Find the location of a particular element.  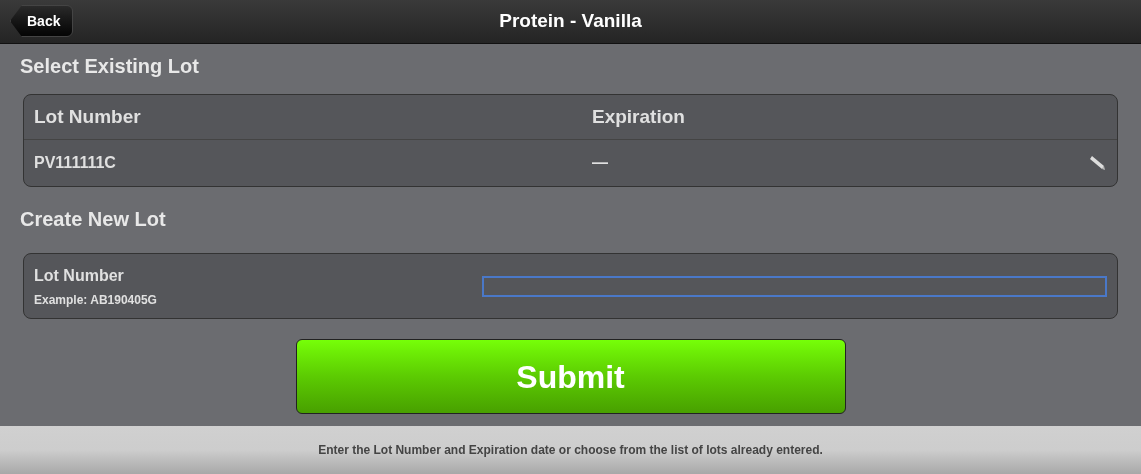

field-hint: Example: AB190405G is located at coordinates (96, 300).